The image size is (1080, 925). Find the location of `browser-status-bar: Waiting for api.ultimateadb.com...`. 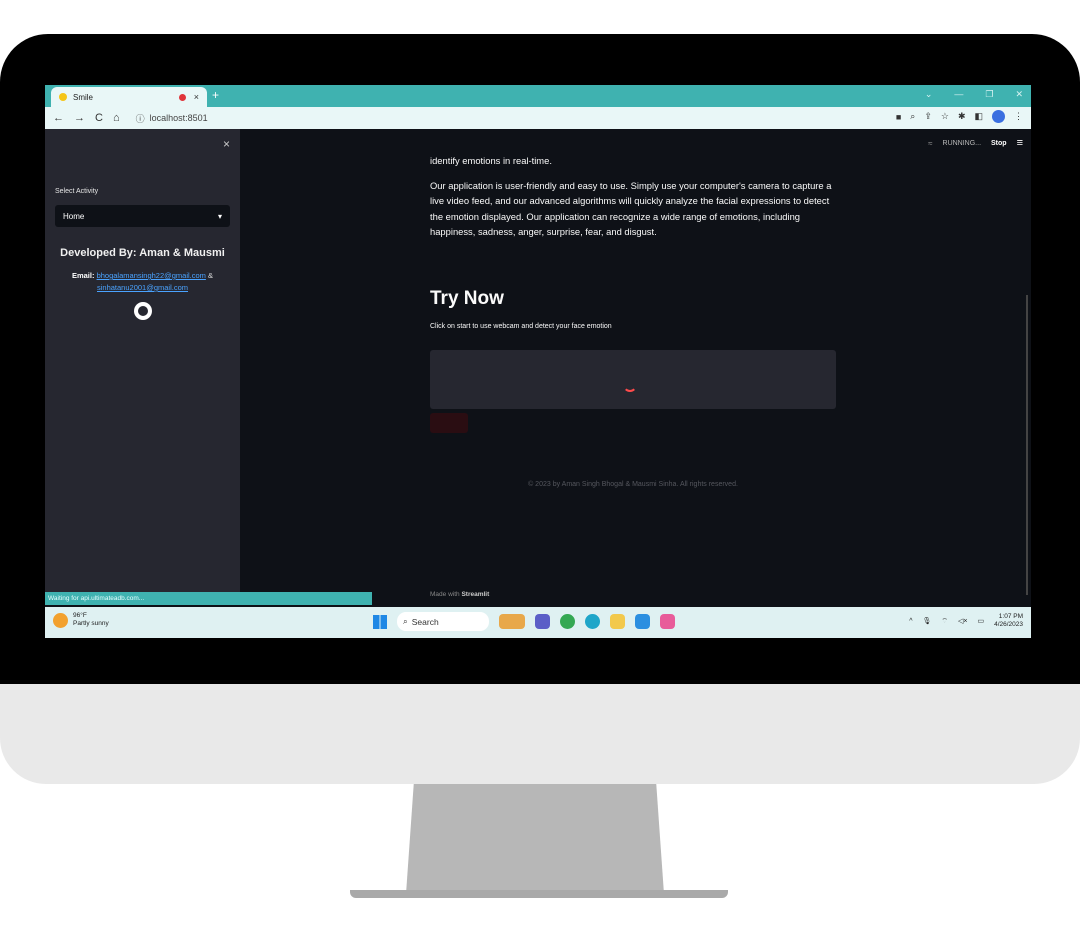

browser-status-bar: Waiting for api.ultimateadb.com... is located at coordinates (208, 598).